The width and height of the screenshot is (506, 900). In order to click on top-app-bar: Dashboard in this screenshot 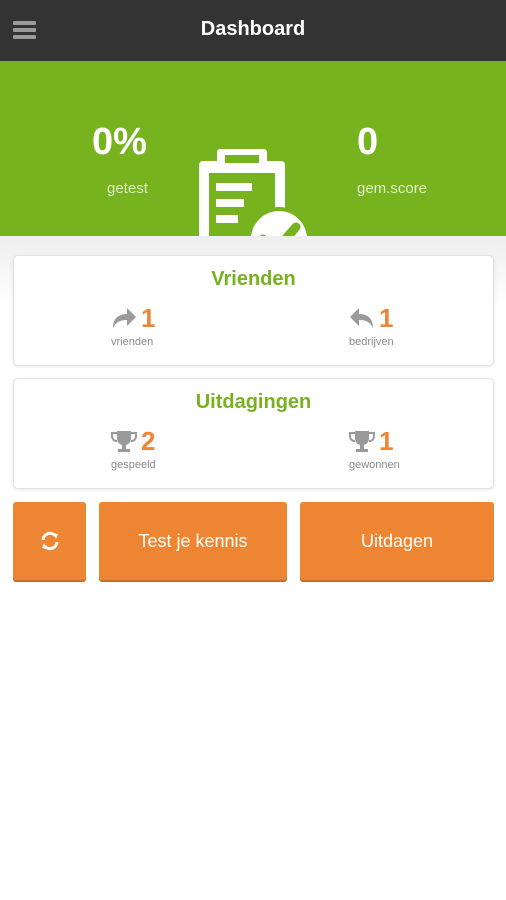, I will do `click(253, 30)`.